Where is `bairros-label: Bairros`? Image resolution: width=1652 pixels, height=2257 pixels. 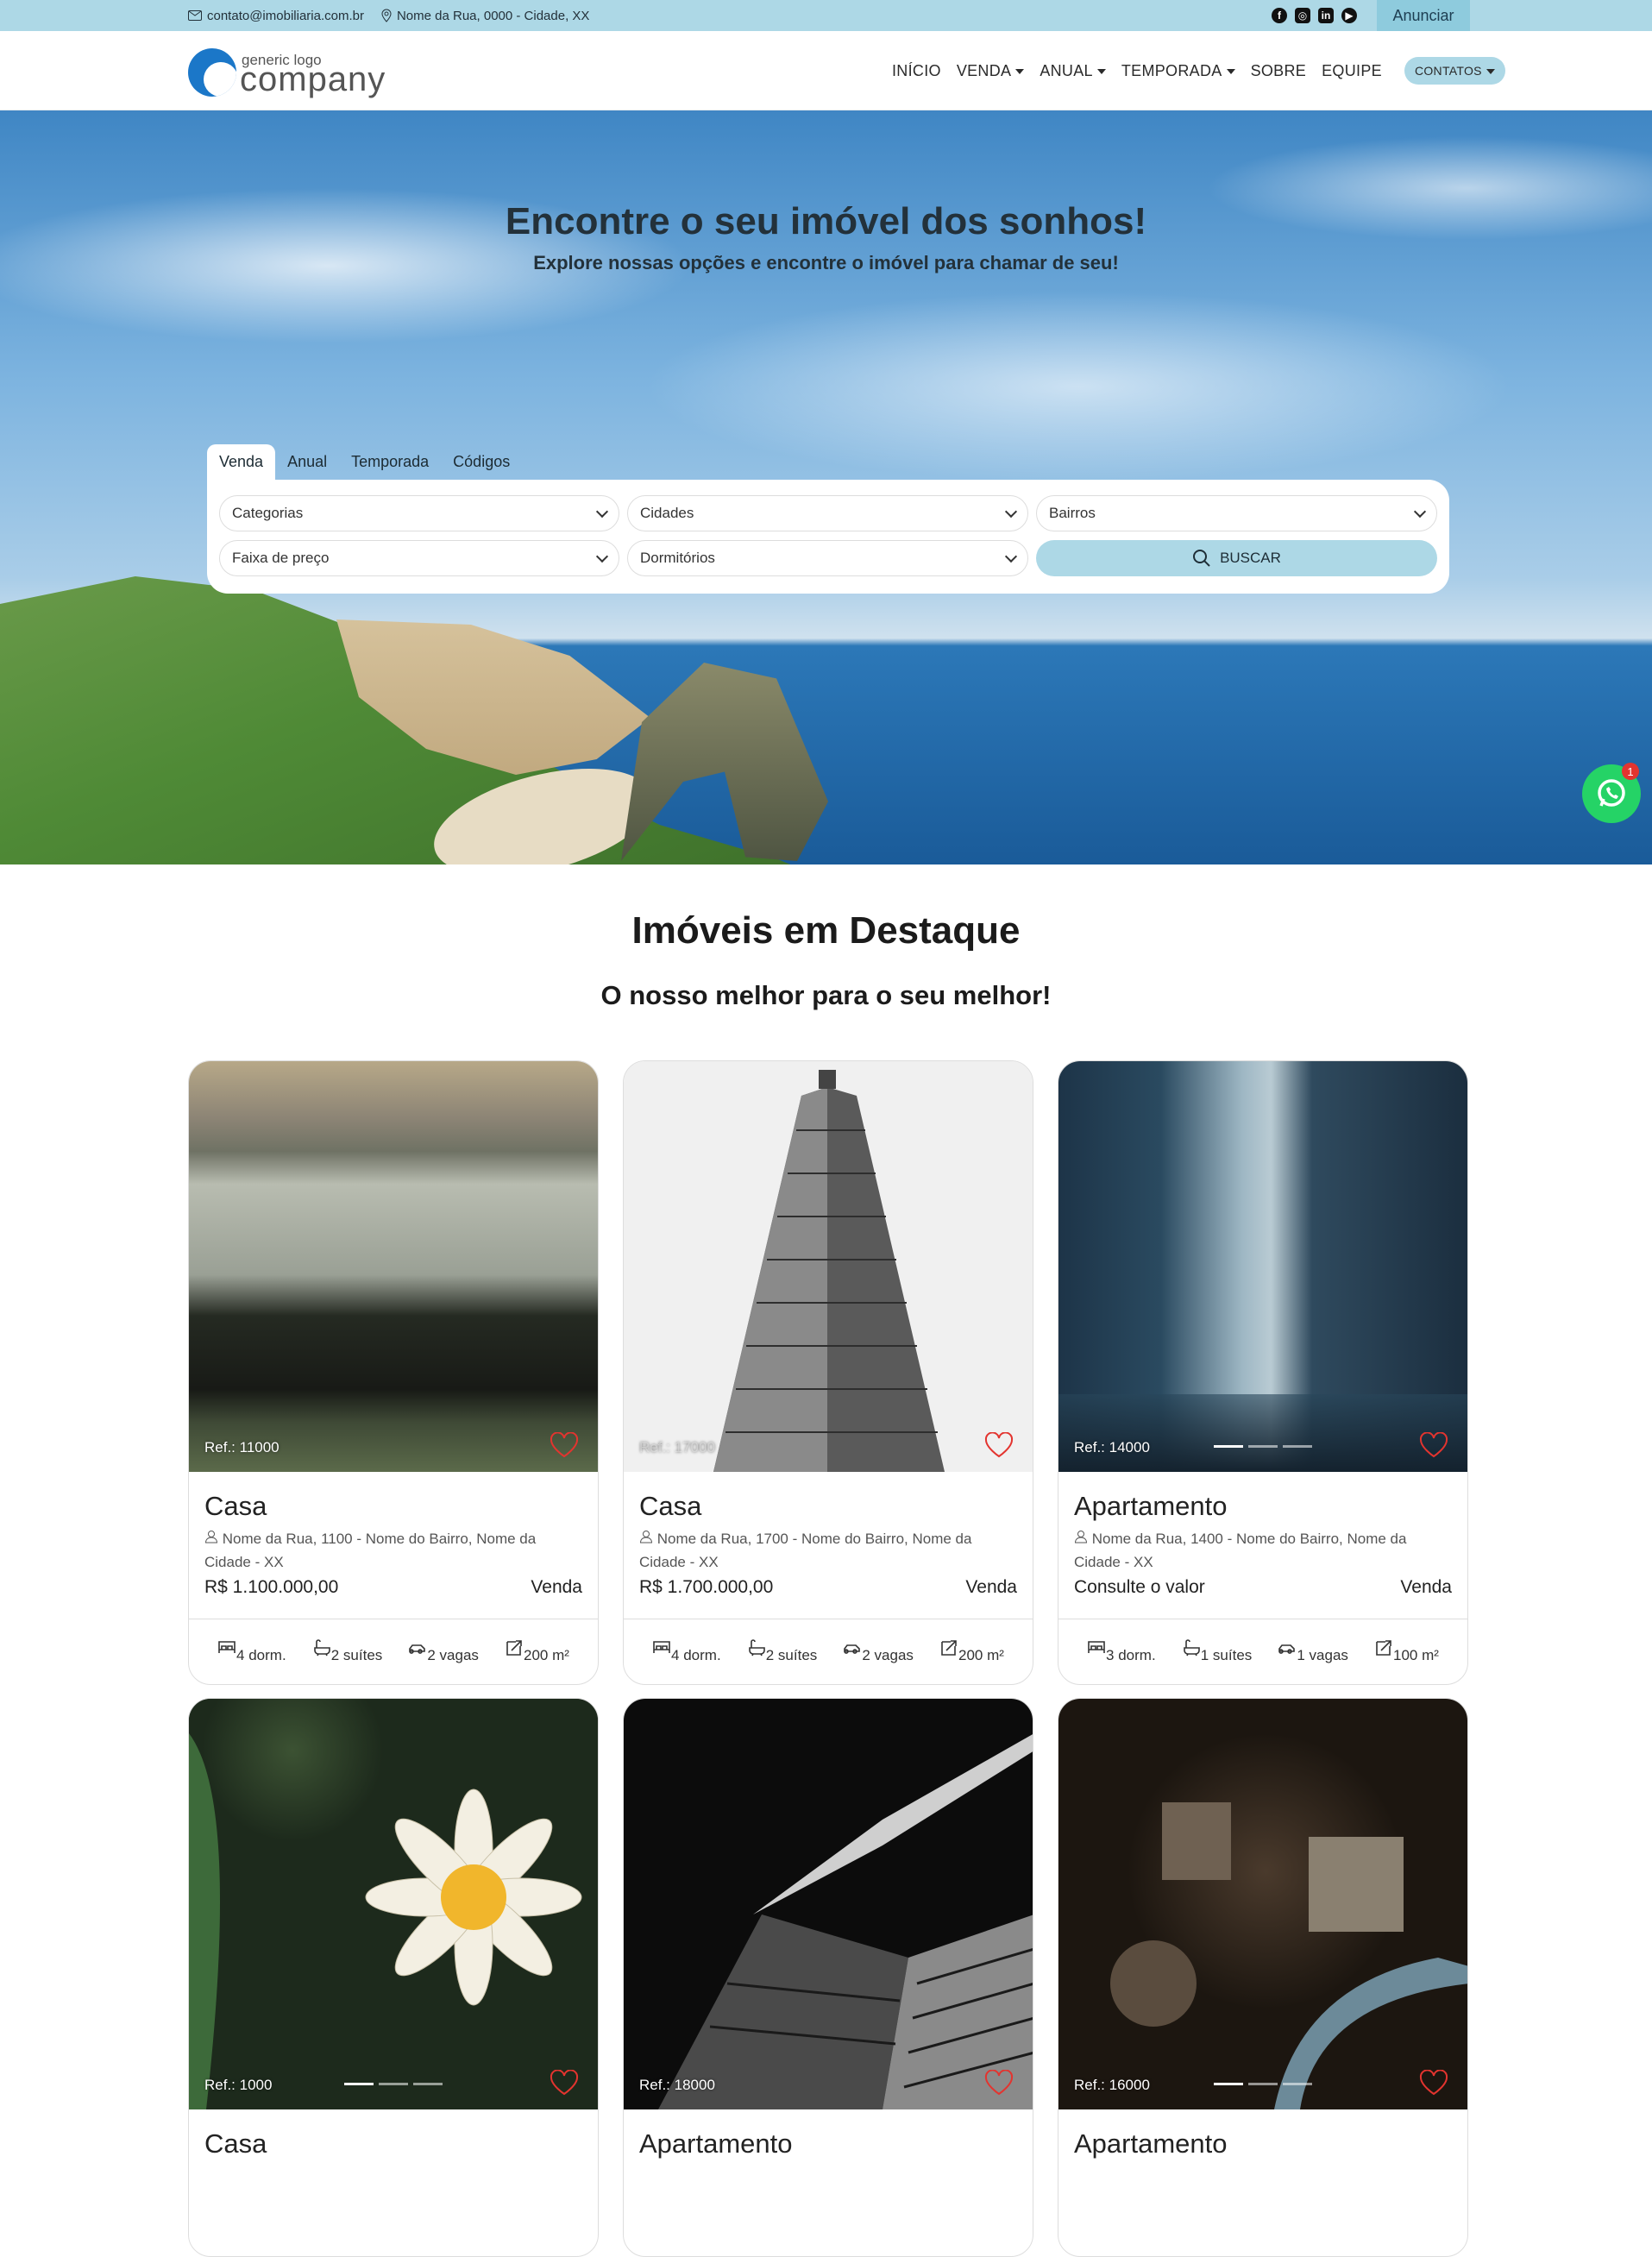
bairros-label: Bairros is located at coordinates (1072, 513).